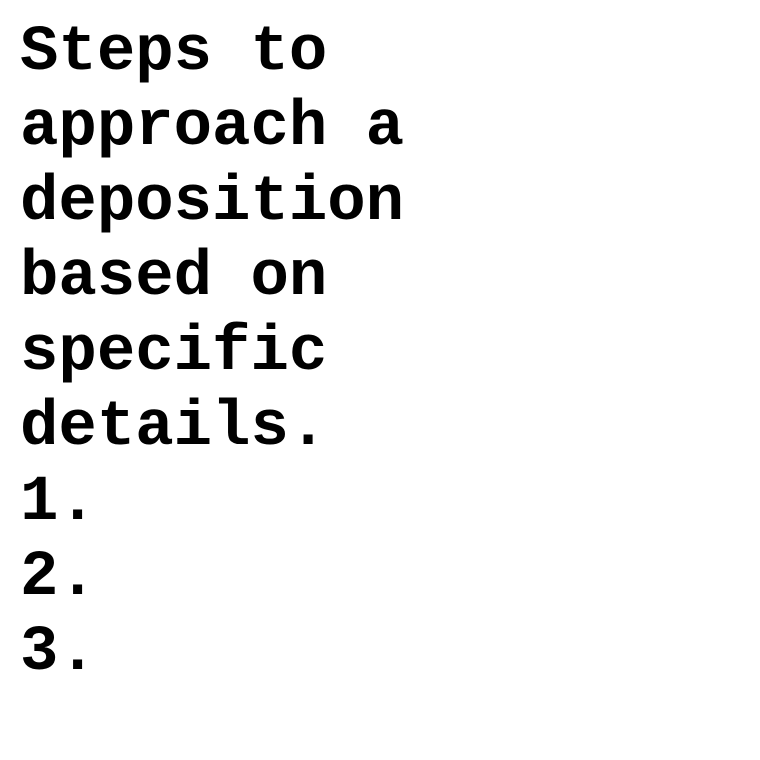 The height and width of the screenshot is (760, 760). What do you see at coordinates (212, 128) in the screenshot?
I see `heading-line: approach a` at bounding box center [212, 128].